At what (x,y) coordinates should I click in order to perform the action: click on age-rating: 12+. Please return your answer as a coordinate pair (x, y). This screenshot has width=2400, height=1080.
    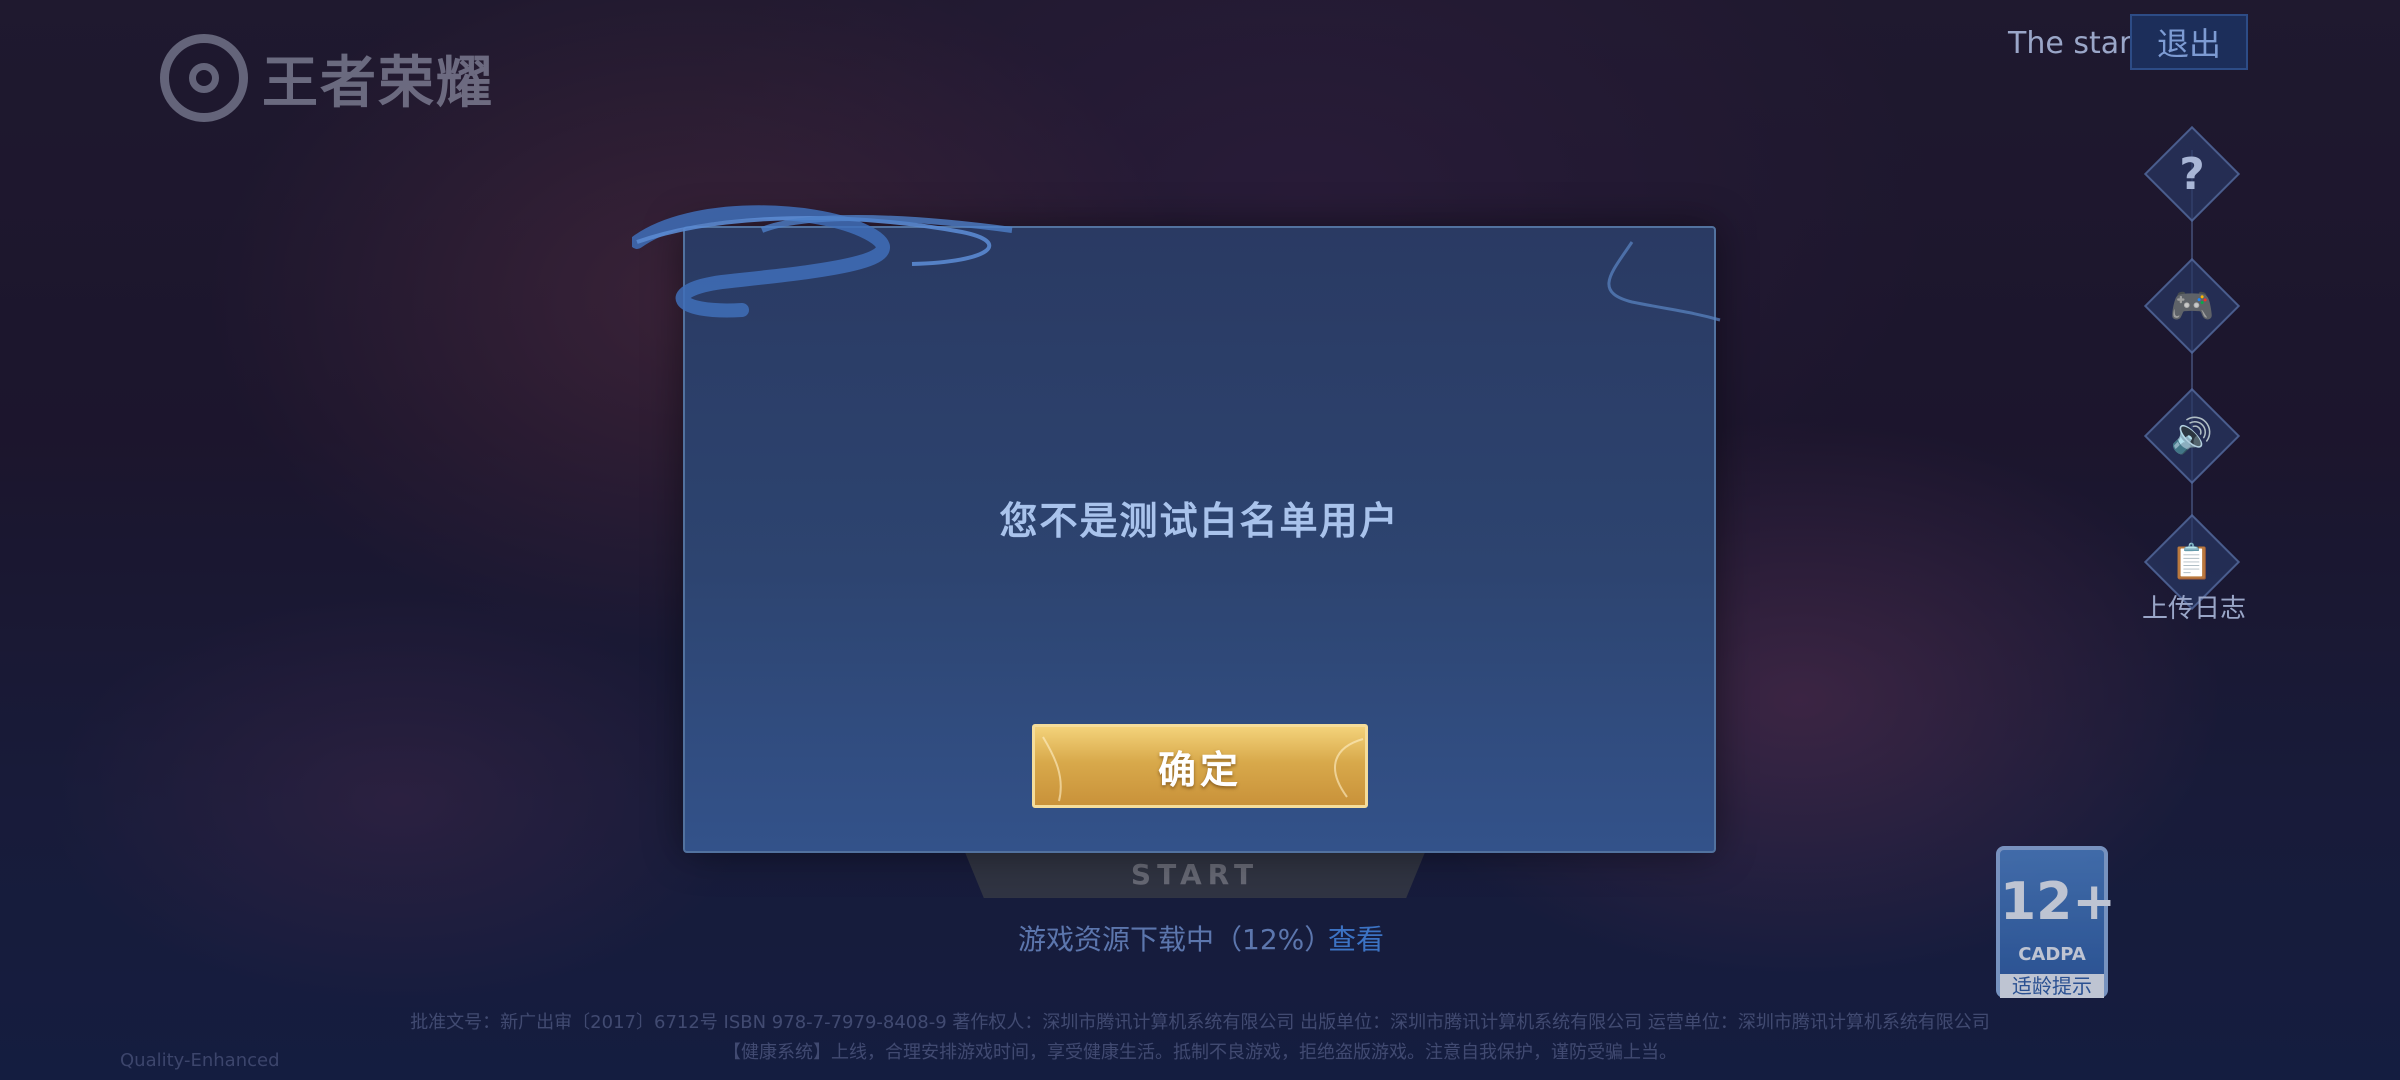
    Looking at the image, I should click on (2058, 902).